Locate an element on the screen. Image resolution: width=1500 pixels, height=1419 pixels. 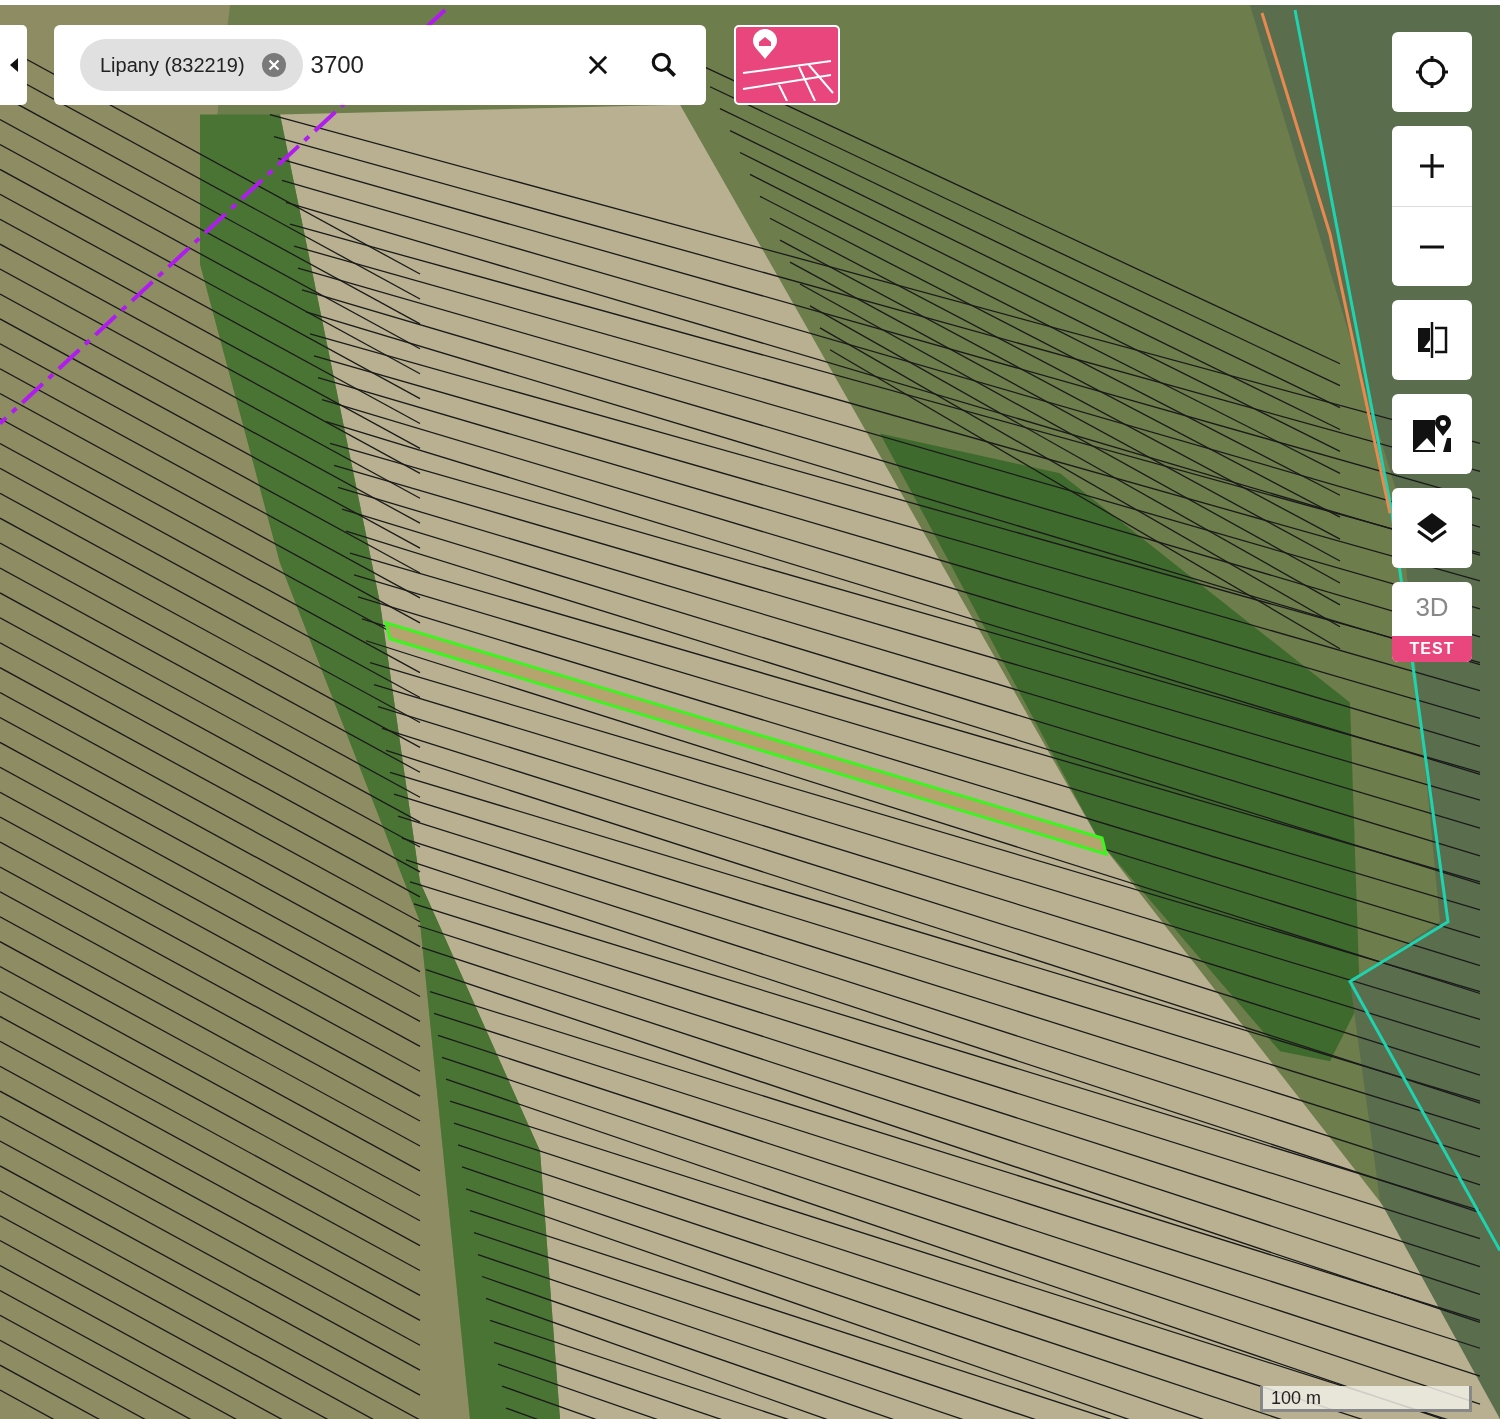
cadastre-map-button is located at coordinates (787, 65).